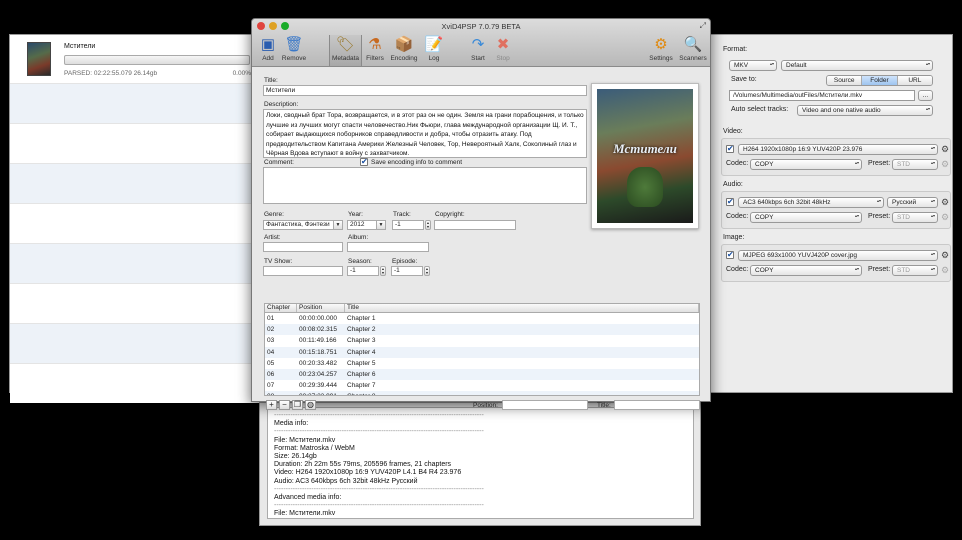  I want to click on video-track-gear-icon: ⚙, so click(945, 149).